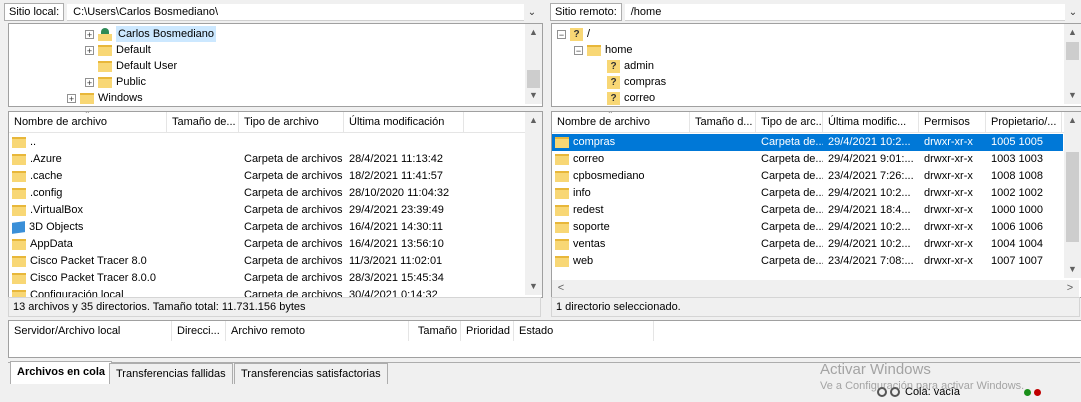  What do you see at coordinates (487, 331) in the screenshot?
I see `queue-header-priority: Prioridad` at bounding box center [487, 331].